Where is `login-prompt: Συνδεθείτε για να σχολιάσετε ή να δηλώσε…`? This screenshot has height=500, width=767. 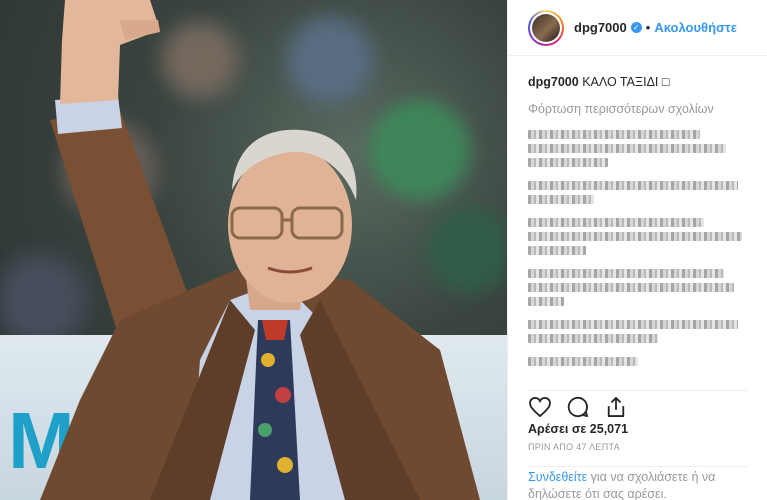
login-prompt: Συνδεθείτε για να σχολιάσετε ή να δηλώσε… is located at coordinates (638, 483).